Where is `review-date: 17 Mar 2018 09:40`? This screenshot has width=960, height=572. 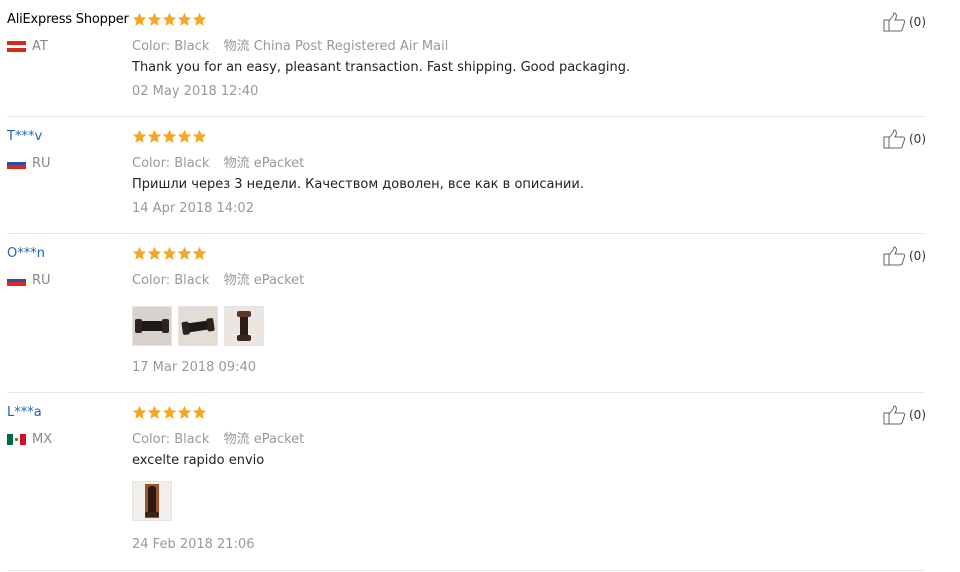
review-date: 17 Mar 2018 09:40 is located at coordinates (194, 367).